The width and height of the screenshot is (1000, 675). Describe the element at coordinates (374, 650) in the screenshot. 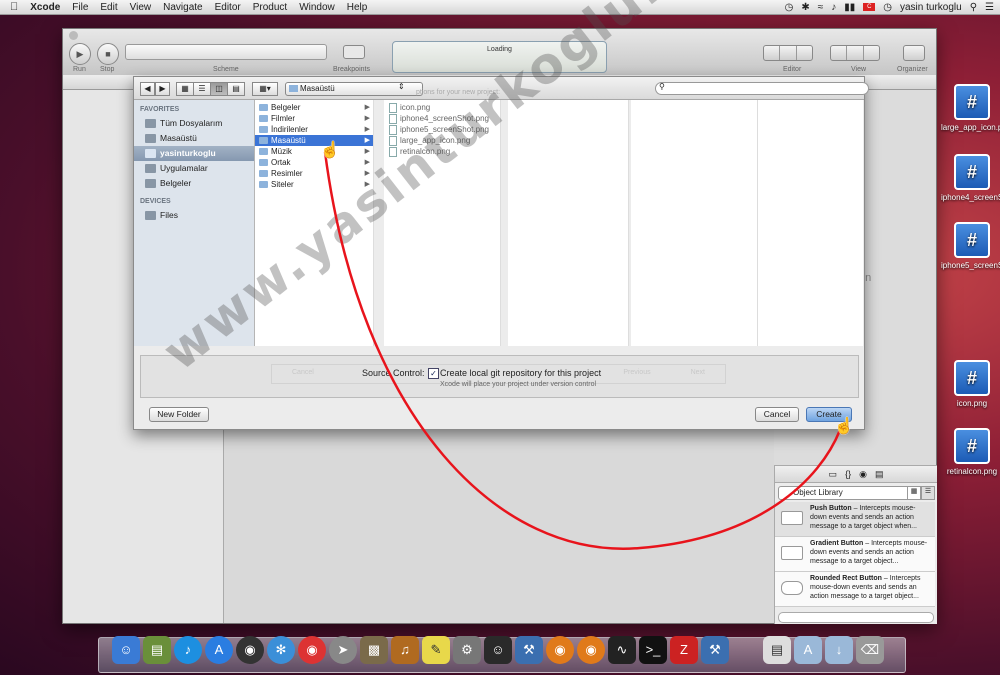

I see `preview-icon: ▩` at that location.